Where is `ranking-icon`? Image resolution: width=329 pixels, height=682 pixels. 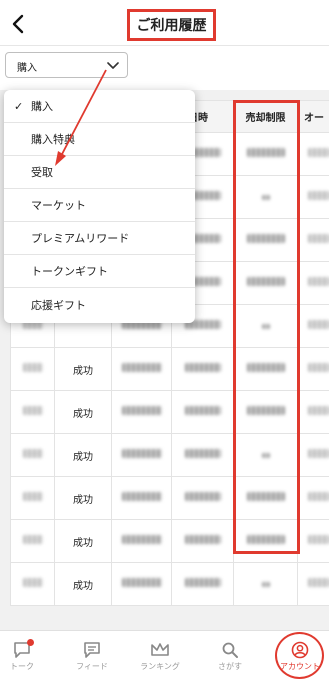
ranking-icon is located at coordinates (160, 650).